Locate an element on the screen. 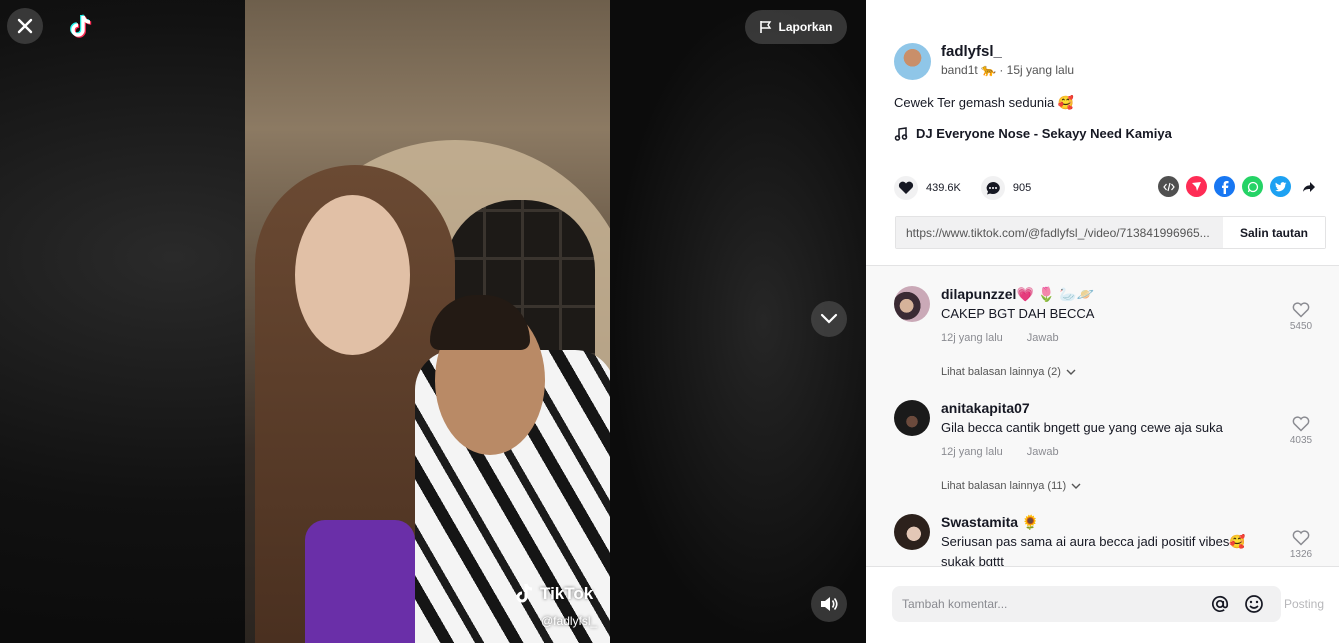 The width and height of the screenshot is (1339, 643). emoji-icon is located at coordinates (1254, 604).